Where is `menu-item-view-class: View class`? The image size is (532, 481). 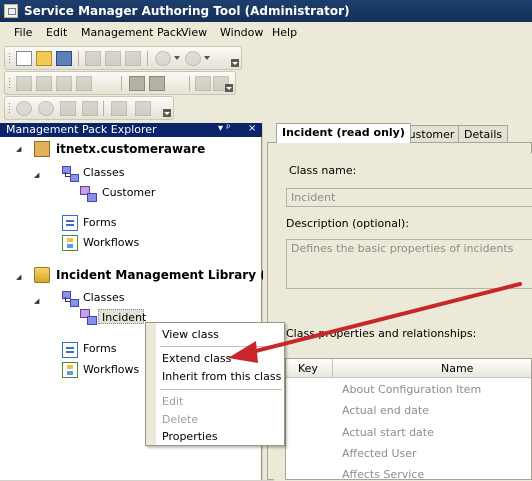
menu-item-view-class: View class is located at coordinates (190, 334).